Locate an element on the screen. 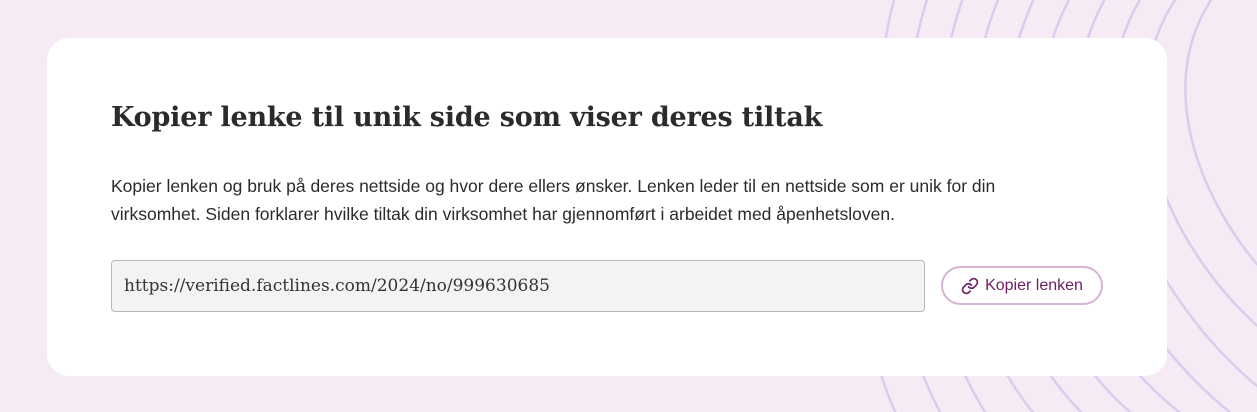 Image resolution: width=1257 pixels, height=412 pixels. copy-link-button: Kopier lenken is located at coordinates (1022, 285).